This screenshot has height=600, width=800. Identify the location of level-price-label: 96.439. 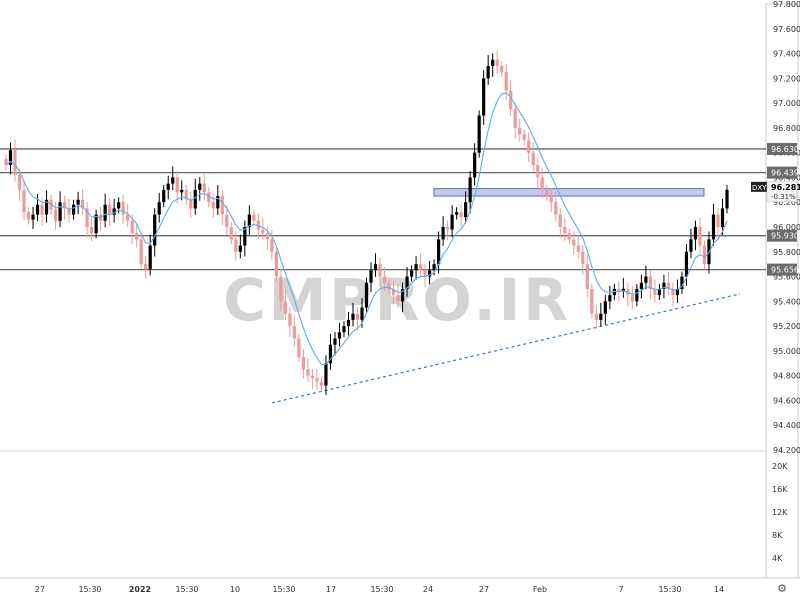
(785, 173).